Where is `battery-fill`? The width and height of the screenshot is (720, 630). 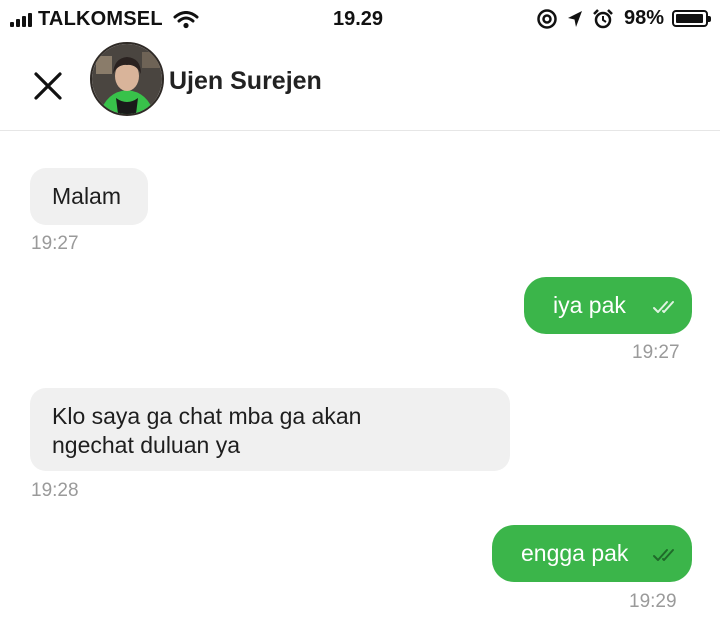 battery-fill is located at coordinates (690, 18).